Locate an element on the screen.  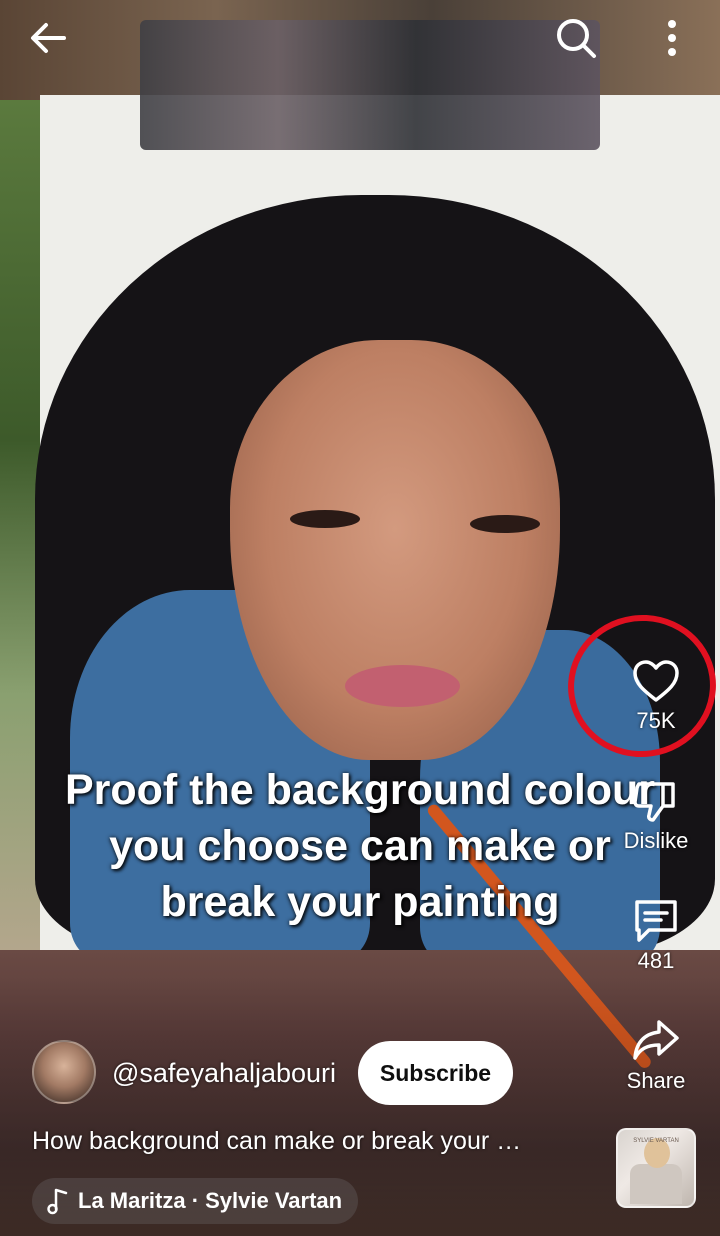
portrait-left-eye is located at coordinates (325, 519).